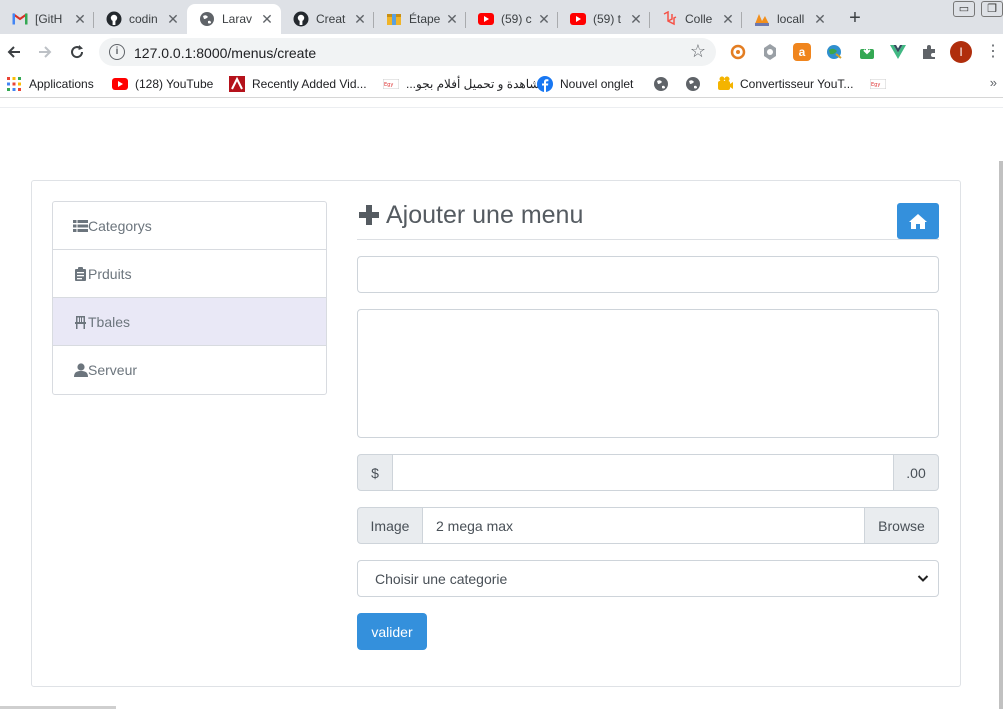 The image size is (1003, 709). I want to click on github-icon, so click(114, 19).